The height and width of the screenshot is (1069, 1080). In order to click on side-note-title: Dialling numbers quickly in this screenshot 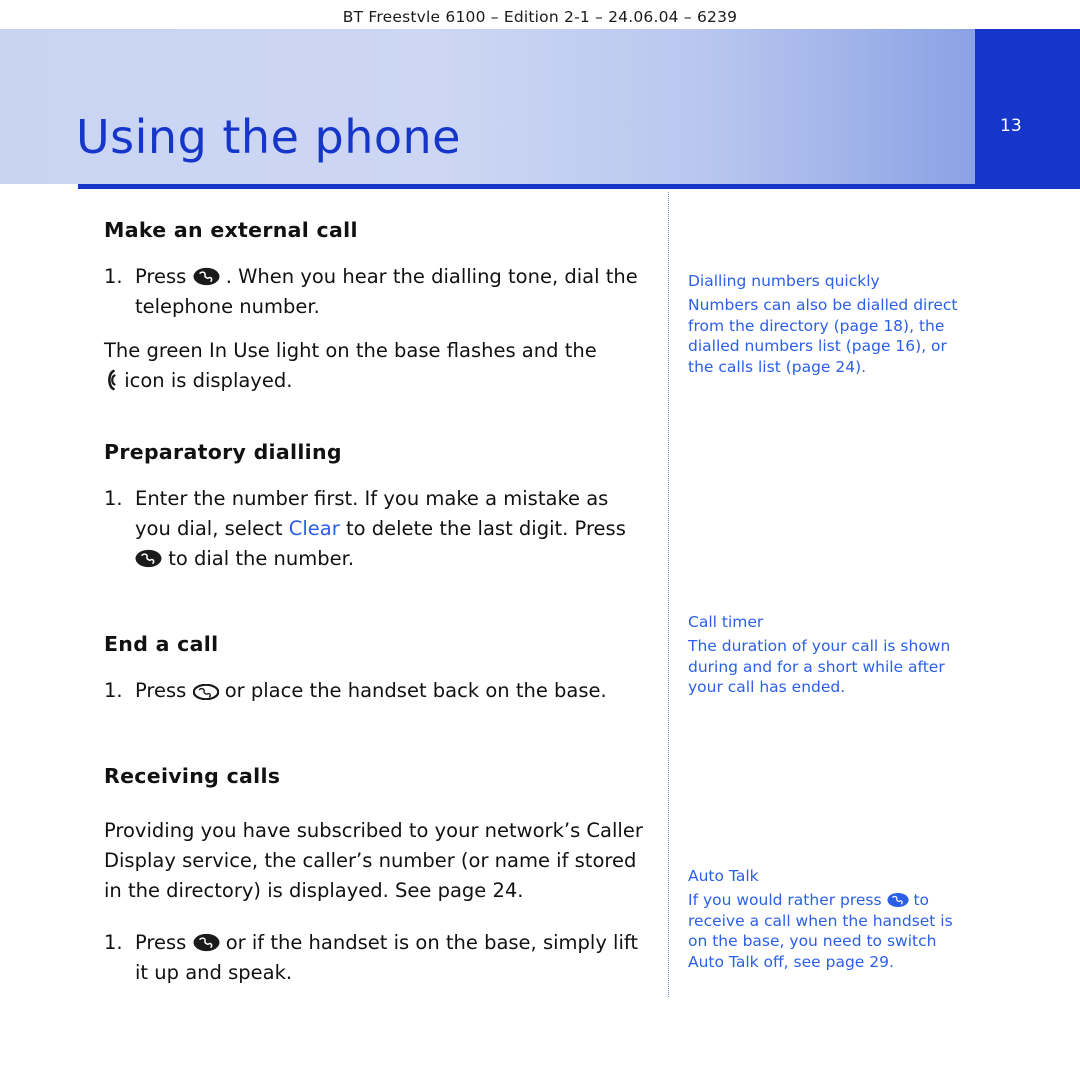, I will do `click(784, 281)`.